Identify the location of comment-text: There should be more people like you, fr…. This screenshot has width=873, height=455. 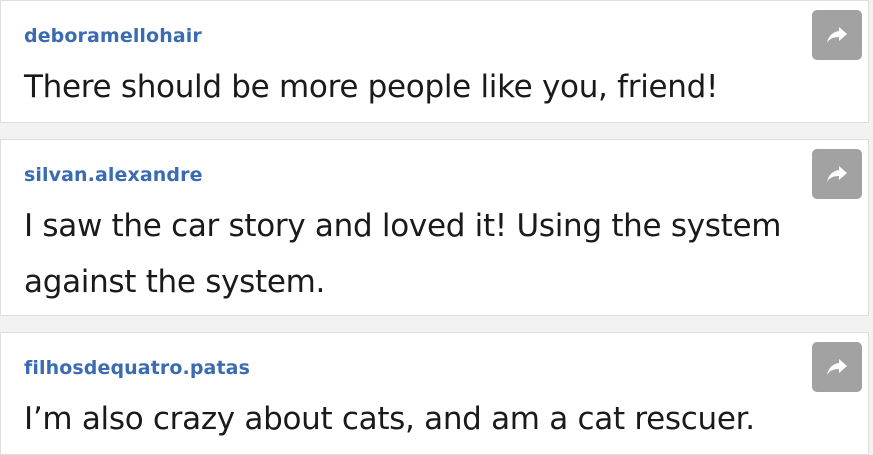
(371, 87).